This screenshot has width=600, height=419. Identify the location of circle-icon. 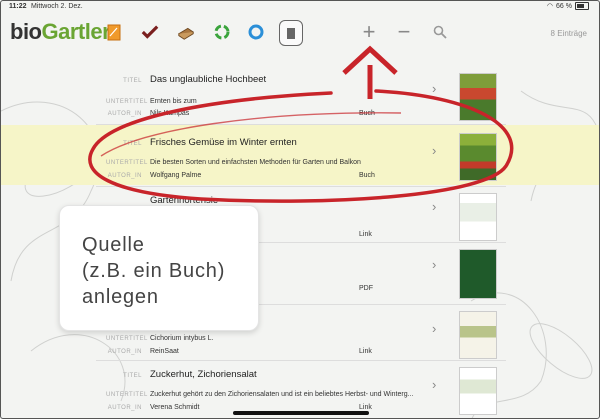
(256, 32).